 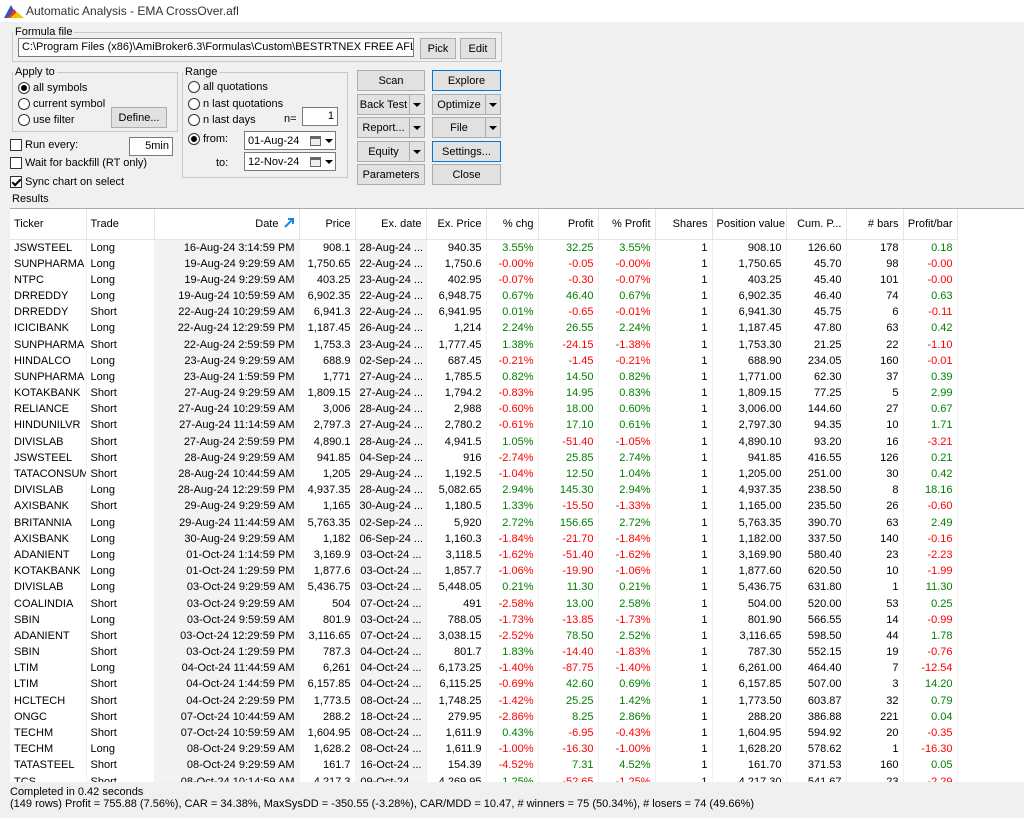 I want to click on sort-ascending-icon, so click(x=289, y=223).